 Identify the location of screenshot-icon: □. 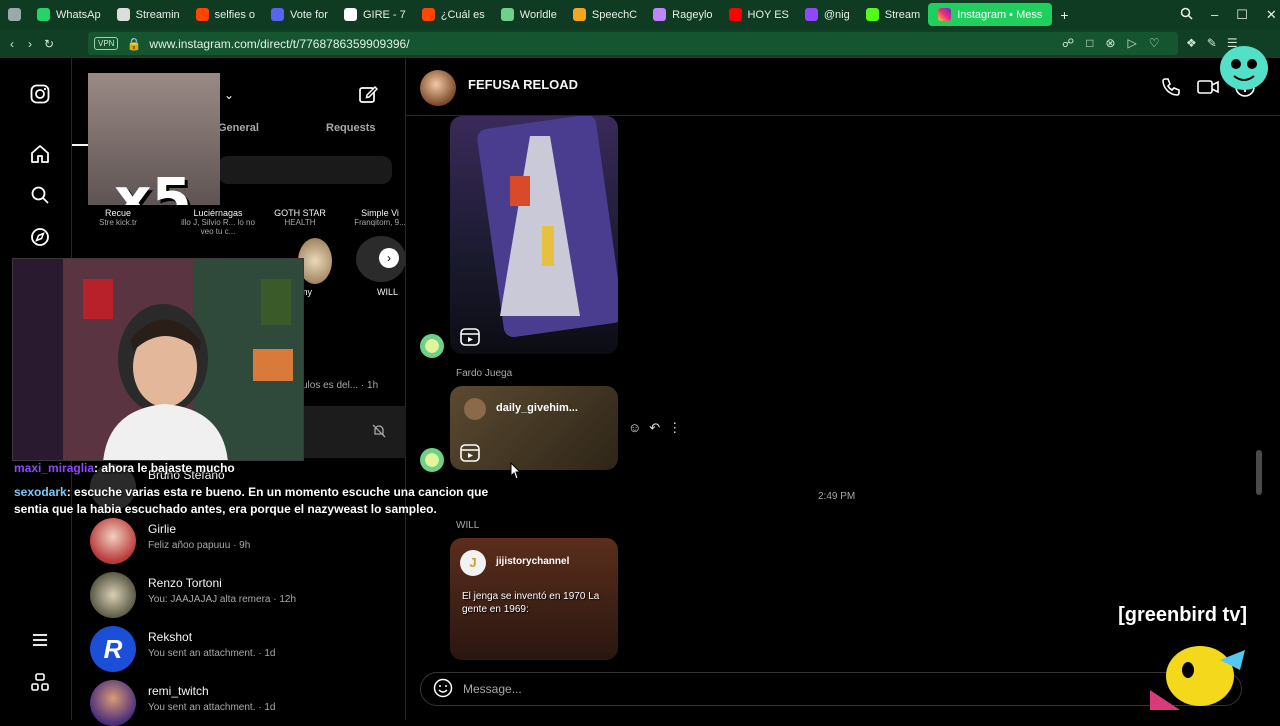
(1089, 43).